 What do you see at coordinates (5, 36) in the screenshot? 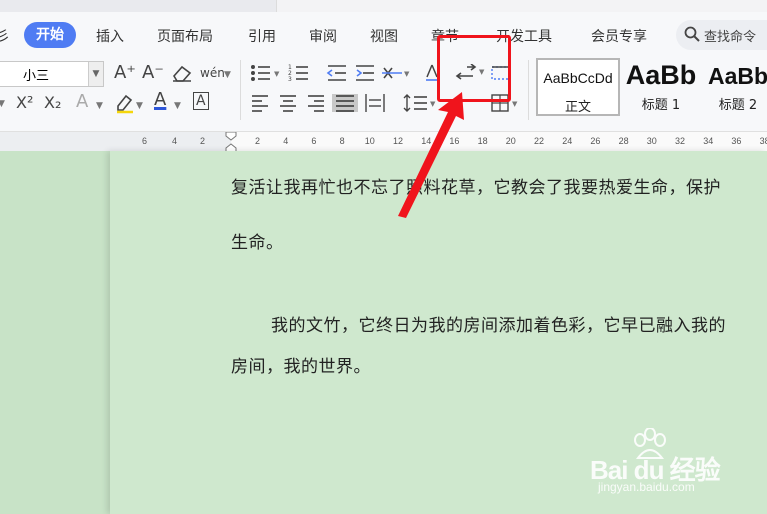
I see `tab-partial: 彡` at bounding box center [5, 36].